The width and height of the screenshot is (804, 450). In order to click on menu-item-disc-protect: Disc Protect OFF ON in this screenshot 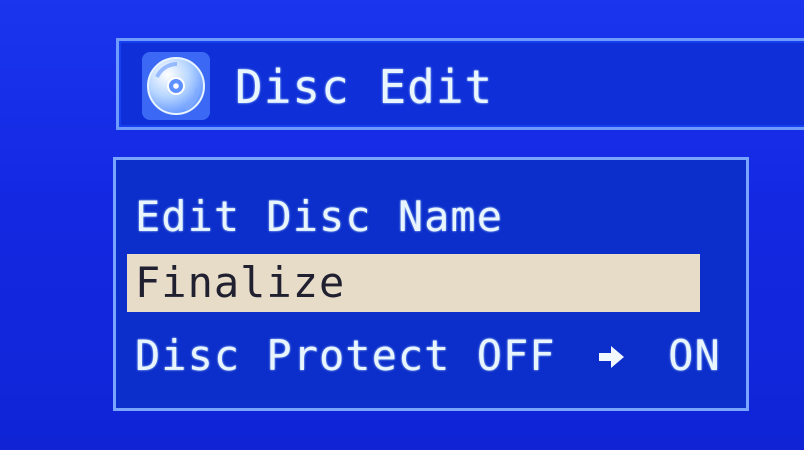, I will do `click(427, 356)`.